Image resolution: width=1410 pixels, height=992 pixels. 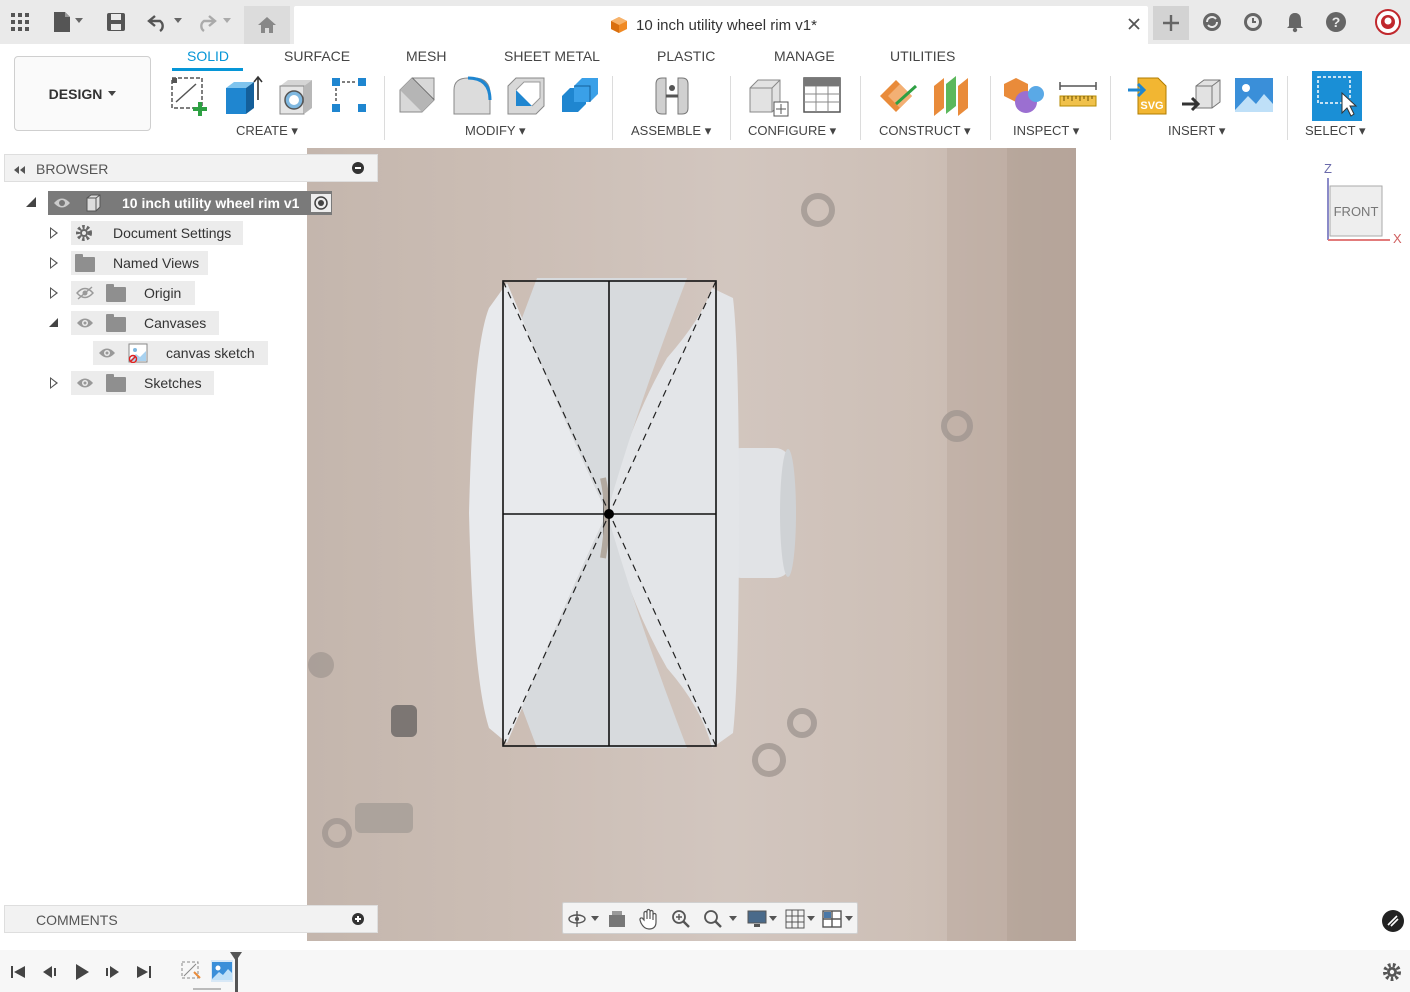 I want to click on viewcube-face-front: FRONT, so click(x=1356, y=211).